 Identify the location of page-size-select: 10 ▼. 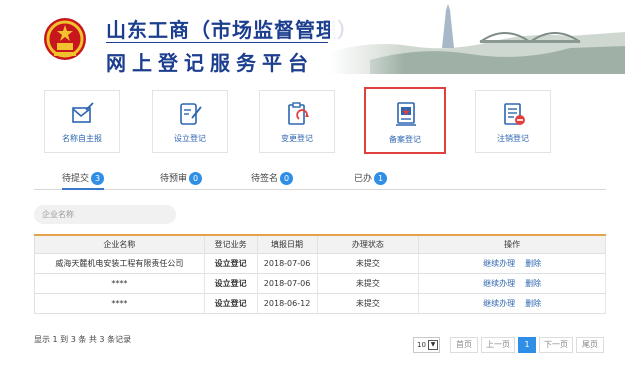
(426, 345).